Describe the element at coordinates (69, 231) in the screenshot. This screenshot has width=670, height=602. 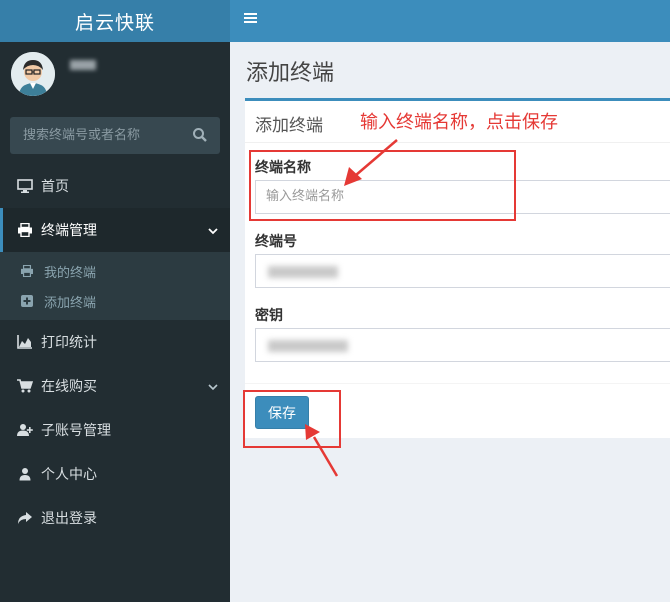
I see `sidebar-item-label: 终端管理` at that location.